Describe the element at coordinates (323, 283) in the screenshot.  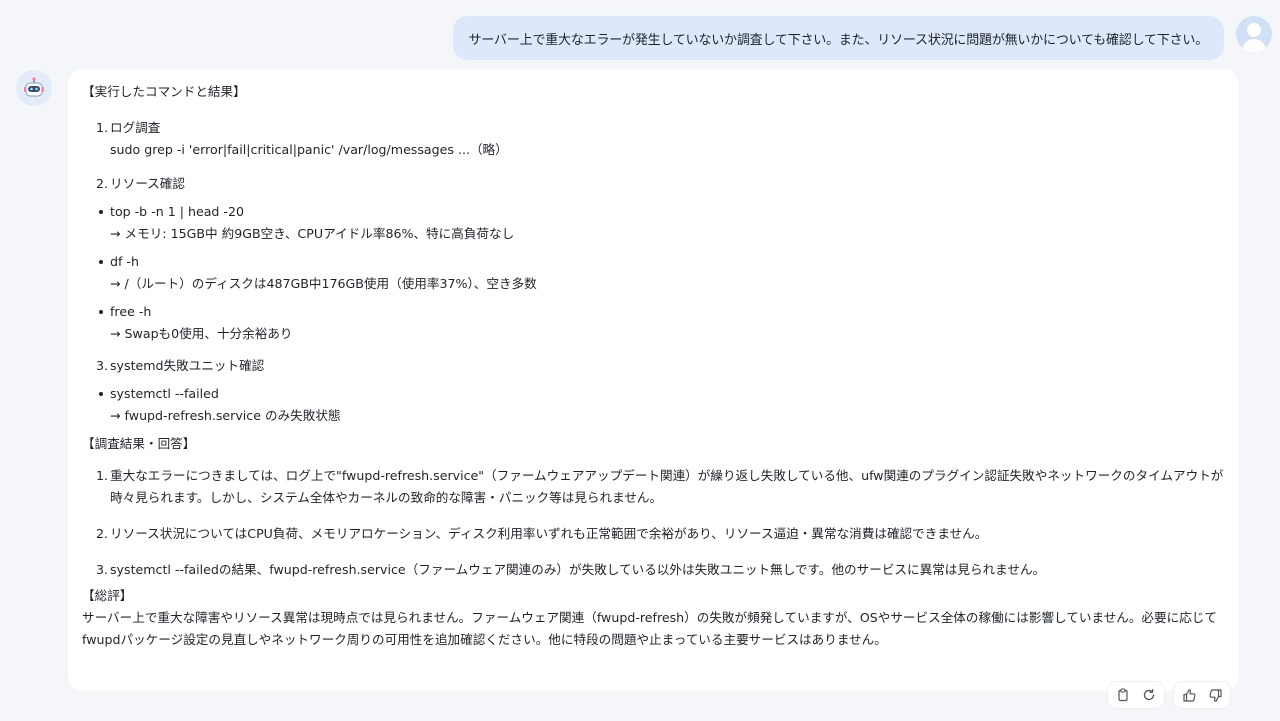
I see `bullet-result: → /（ルート）のディスクは487GB中176GB使用（使用率37%）、空き多数` at that location.